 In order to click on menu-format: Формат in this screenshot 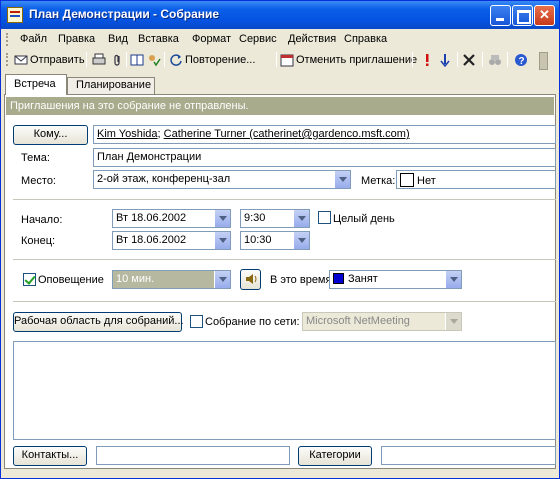, I will do `click(211, 39)`.